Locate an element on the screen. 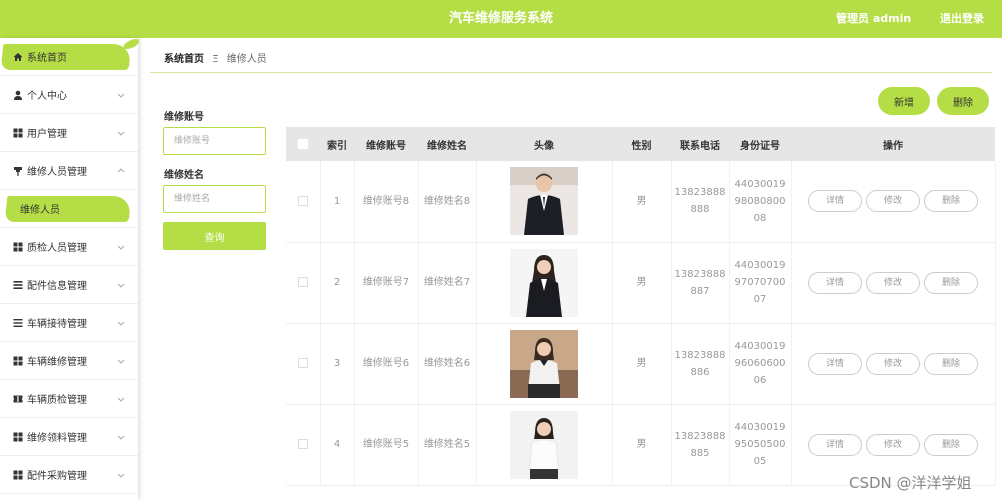 Image resolution: width=1002 pixels, height=500 pixels. phone-cell: 13823888 886 is located at coordinates (700, 364).